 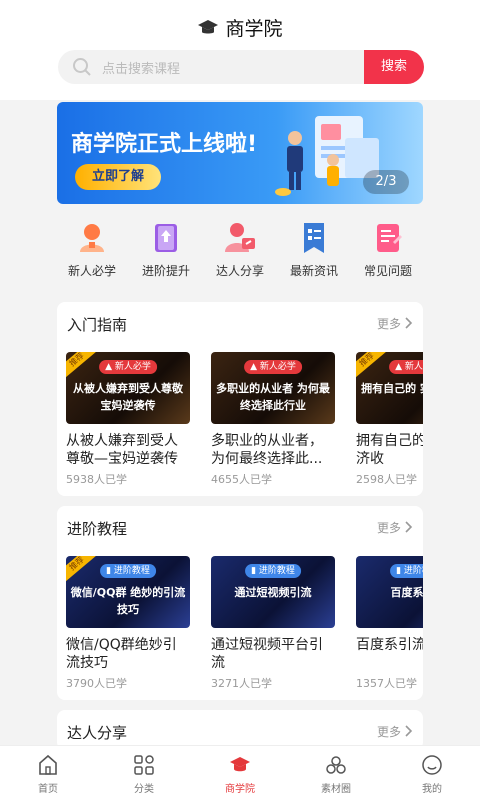 What do you see at coordinates (387, 271) in the screenshot?
I see `category-label: 常见问题` at bounding box center [387, 271].